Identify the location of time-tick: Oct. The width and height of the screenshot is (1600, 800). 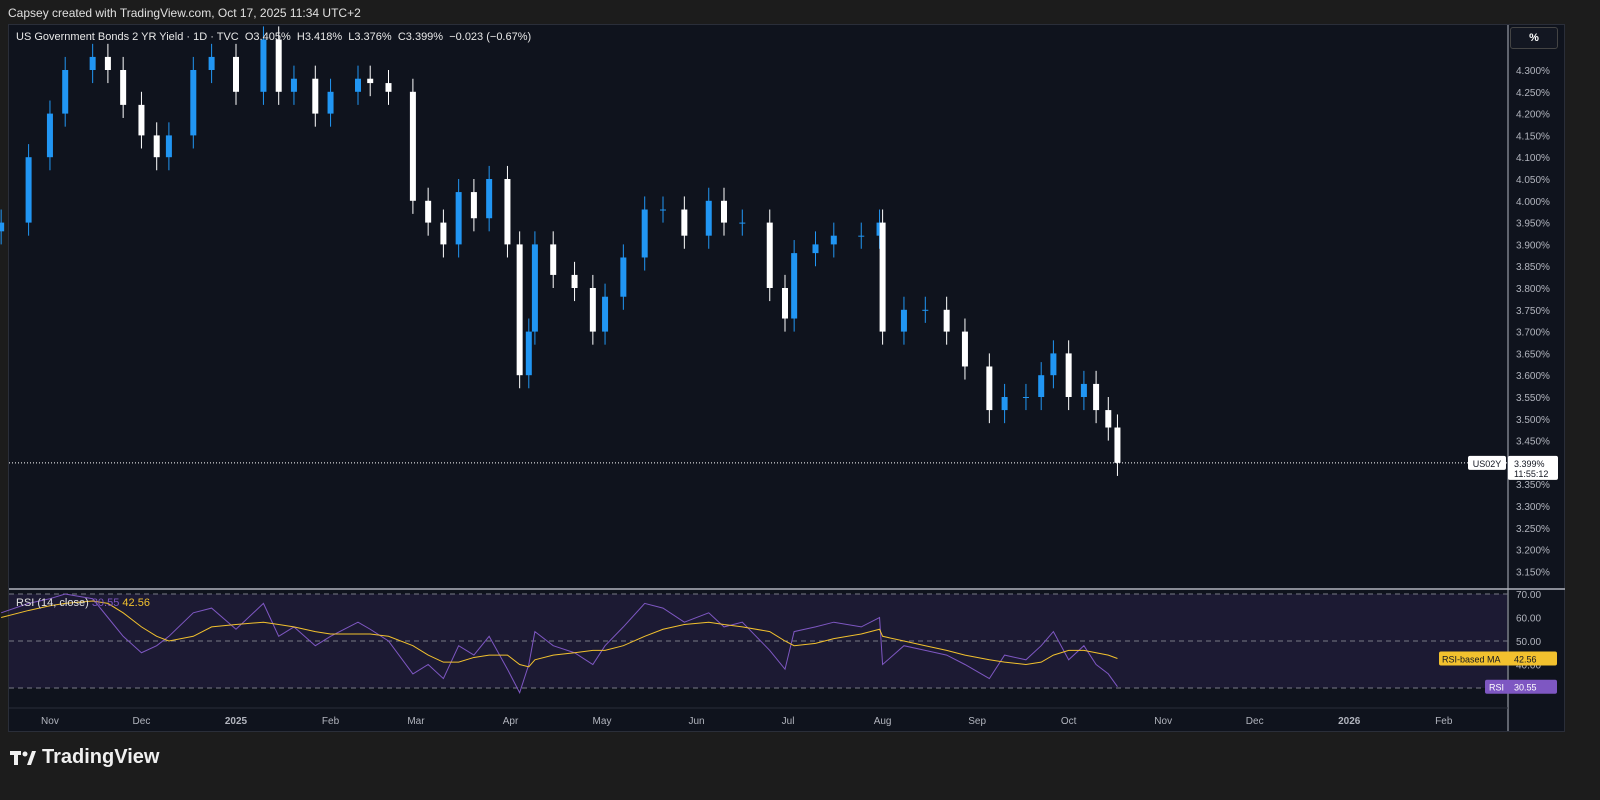
(1069, 721).